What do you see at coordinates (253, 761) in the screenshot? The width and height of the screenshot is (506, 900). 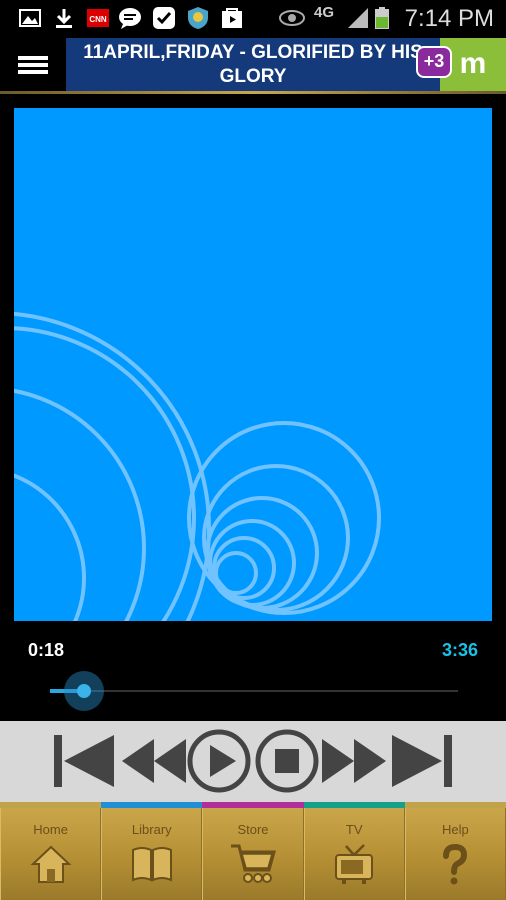 I see `transport-controls` at bounding box center [253, 761].